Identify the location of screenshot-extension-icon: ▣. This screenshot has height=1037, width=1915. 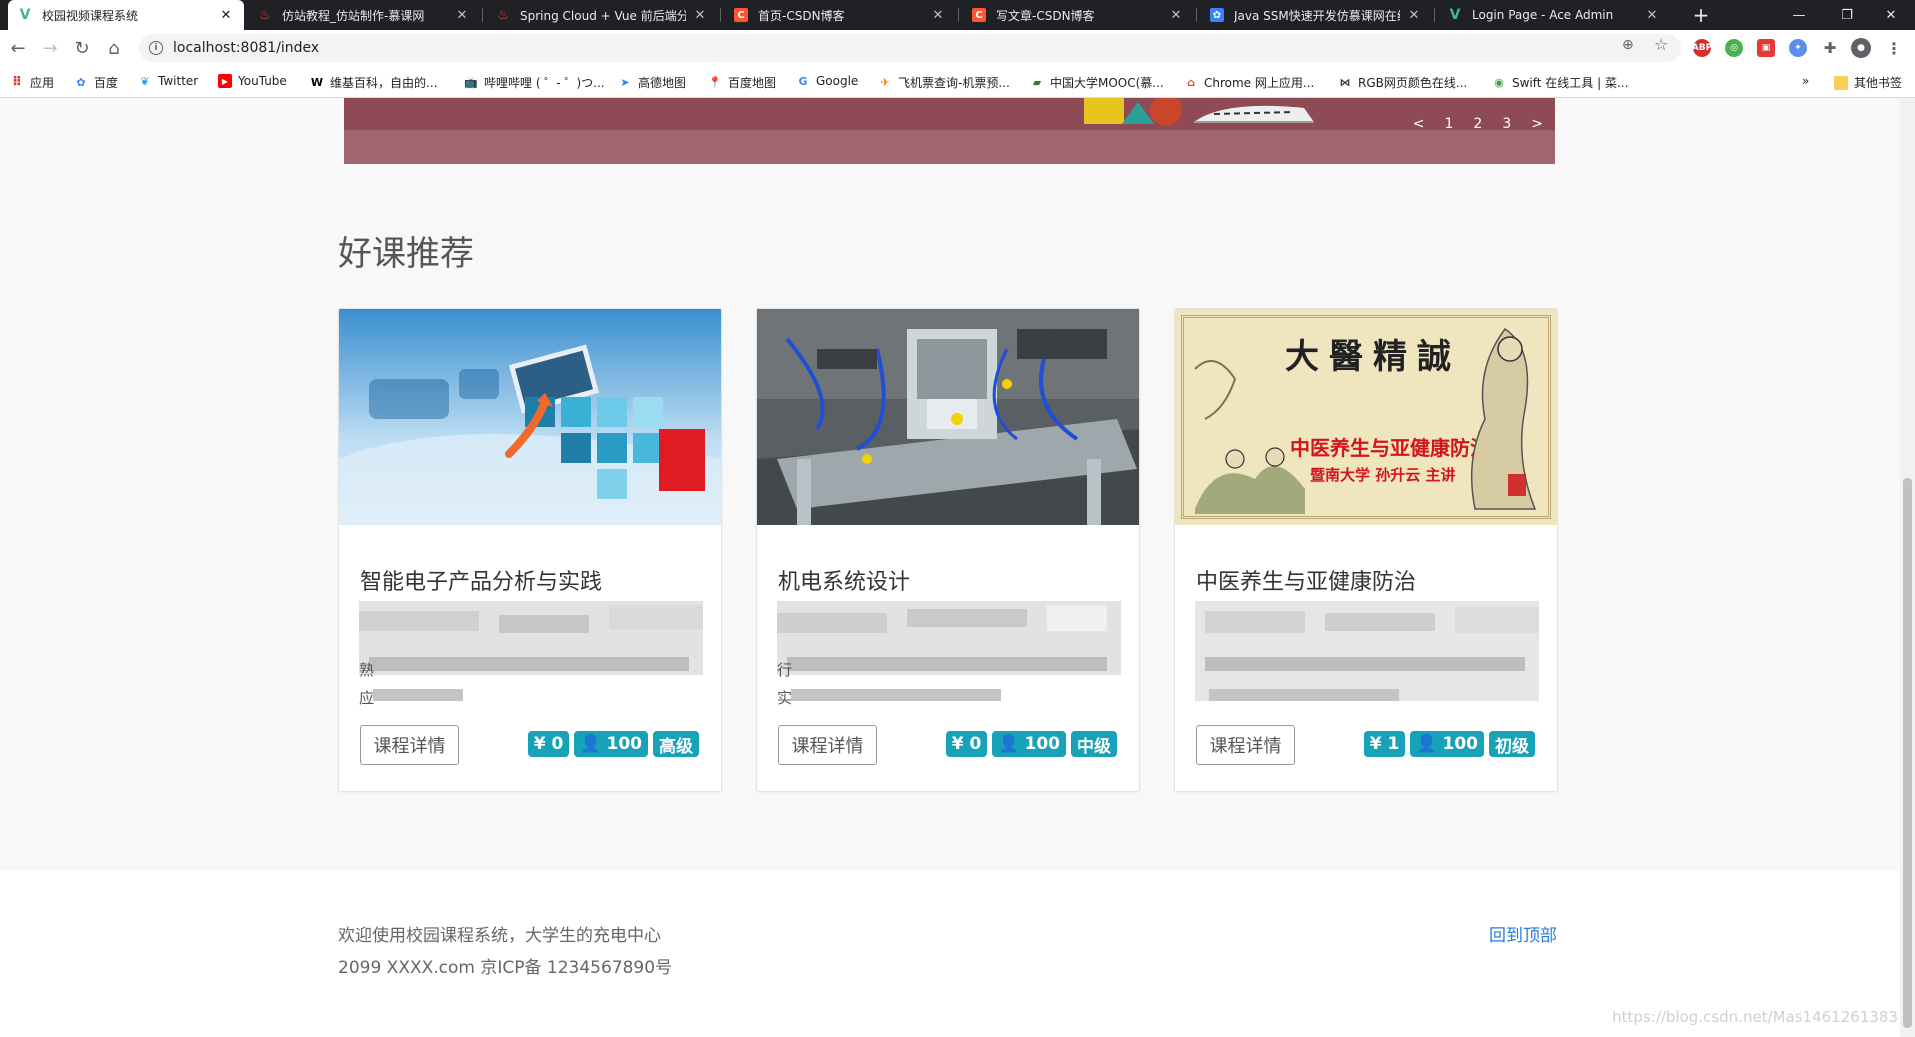
(1766, 48).